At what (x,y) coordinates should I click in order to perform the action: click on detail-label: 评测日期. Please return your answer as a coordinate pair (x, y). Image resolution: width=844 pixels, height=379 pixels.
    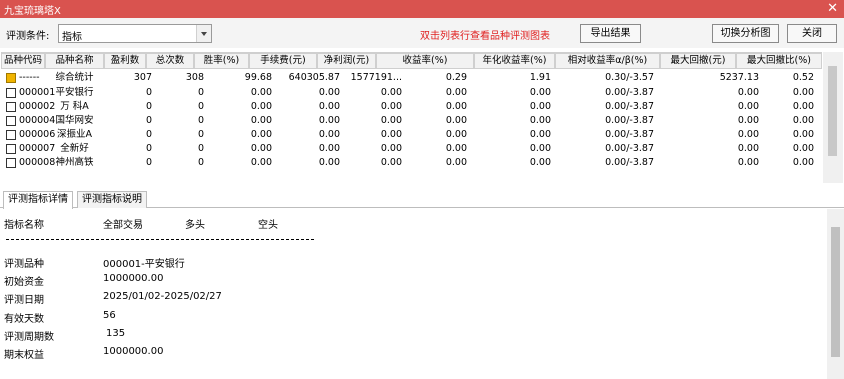
    Looking at the image, I should click on (24, 300).